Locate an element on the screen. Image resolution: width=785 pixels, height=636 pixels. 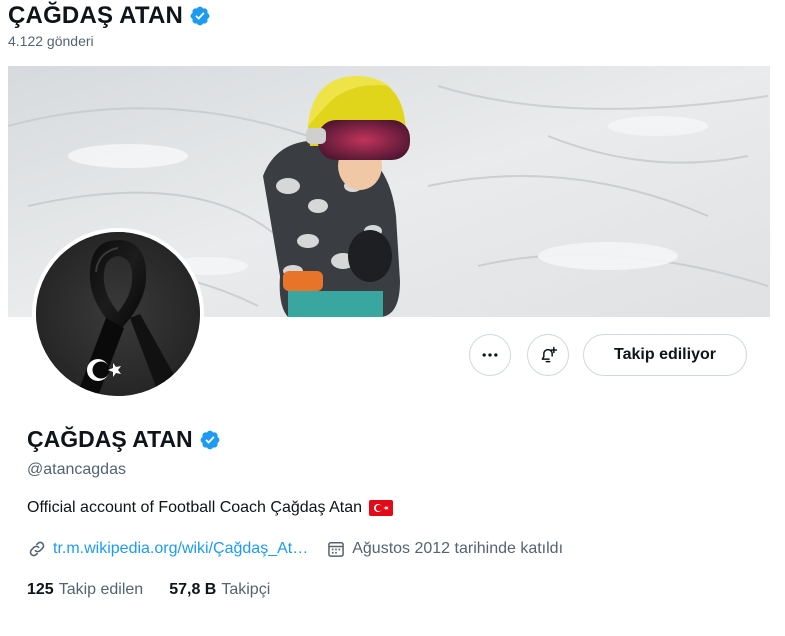
followers-count: 57,8 B is located at coordinates (193, 589).